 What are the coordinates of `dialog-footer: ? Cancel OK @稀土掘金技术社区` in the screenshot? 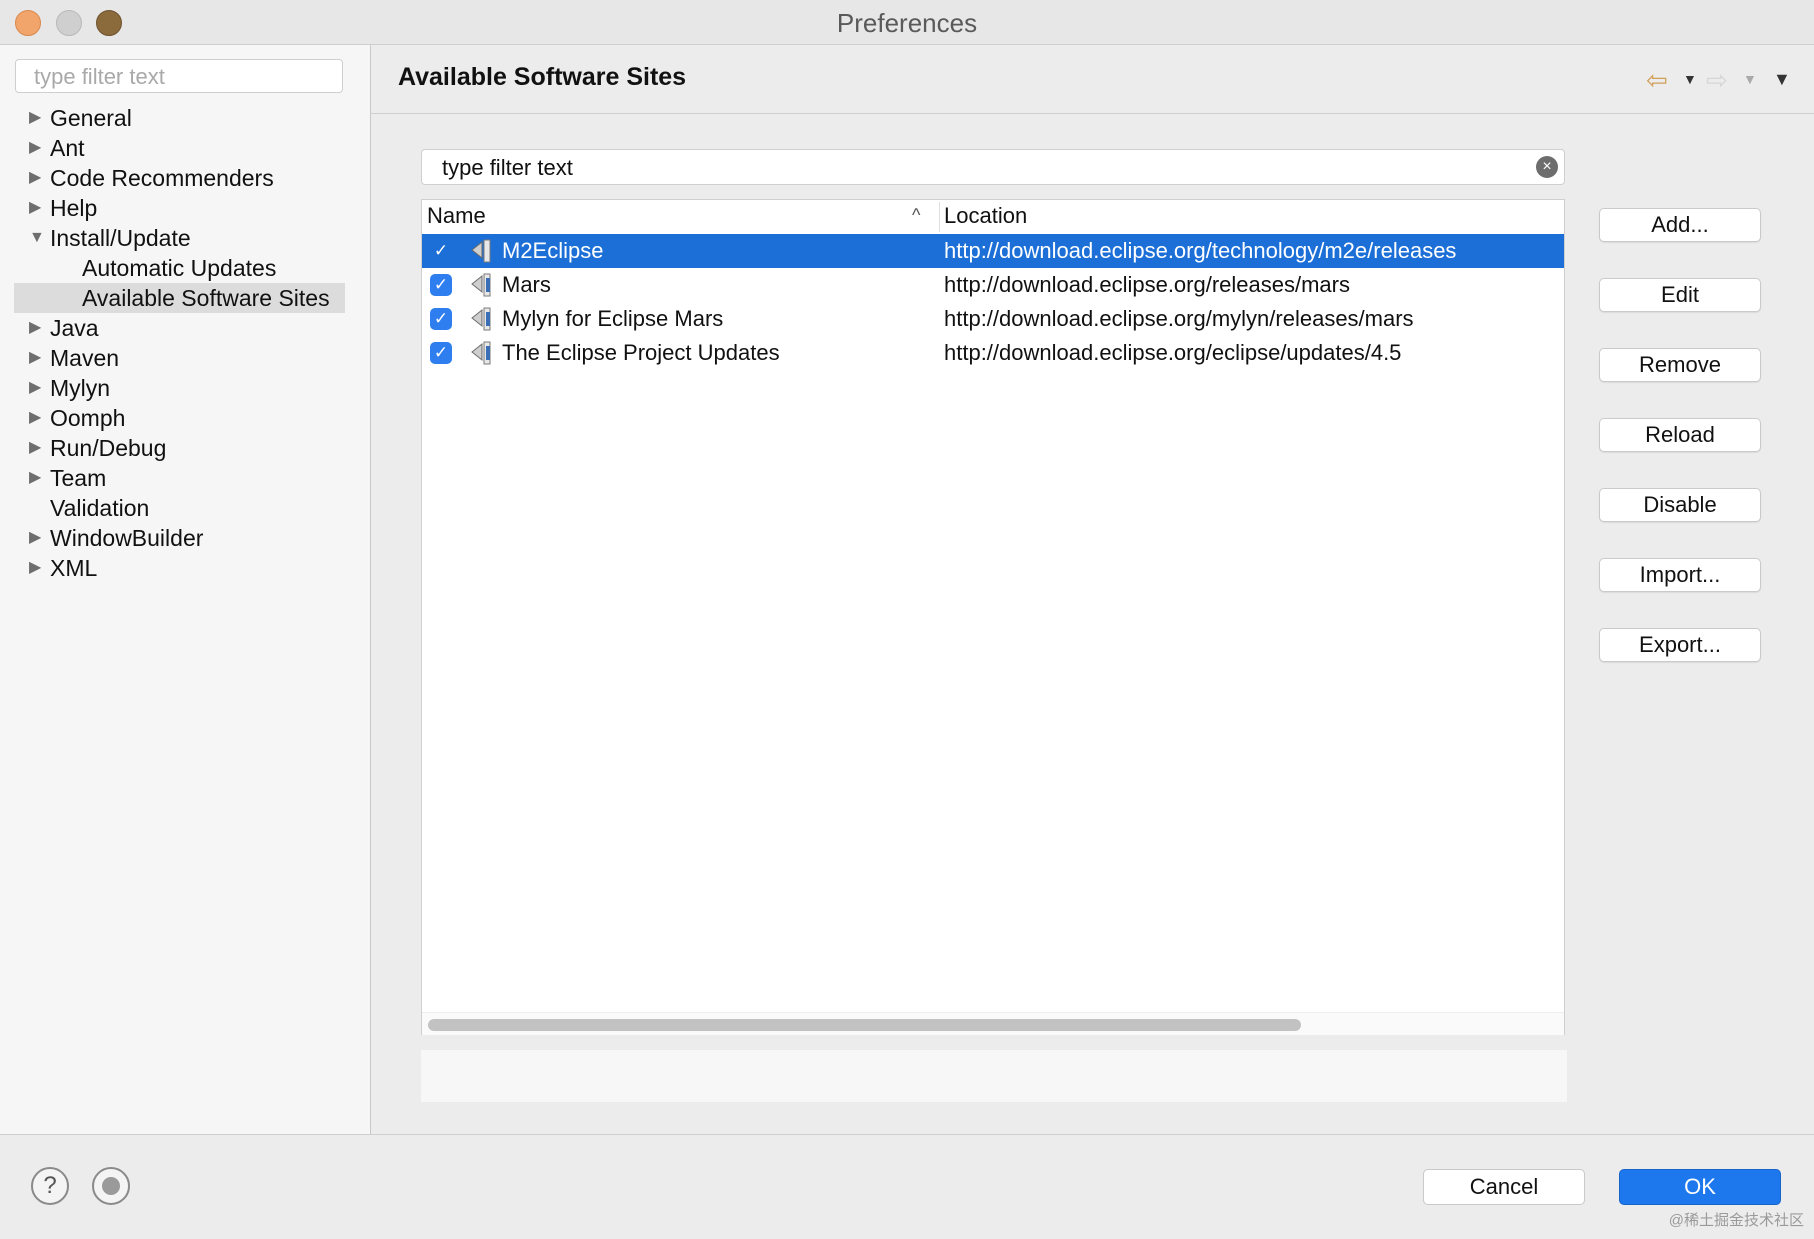 It's located at (907, 1186).